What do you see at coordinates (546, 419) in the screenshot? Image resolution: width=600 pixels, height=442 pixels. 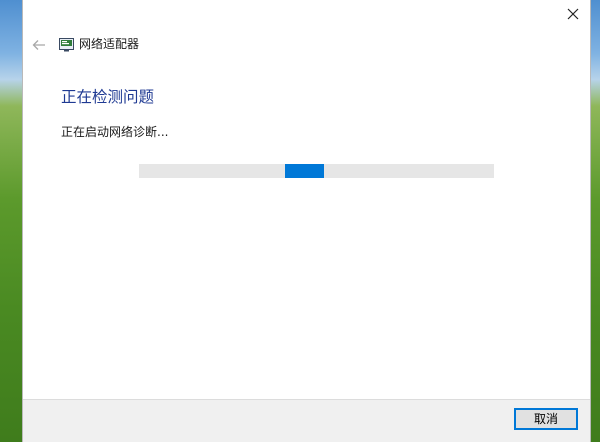 I see `cancel-button: 取消` at bounding box center [546, 419].